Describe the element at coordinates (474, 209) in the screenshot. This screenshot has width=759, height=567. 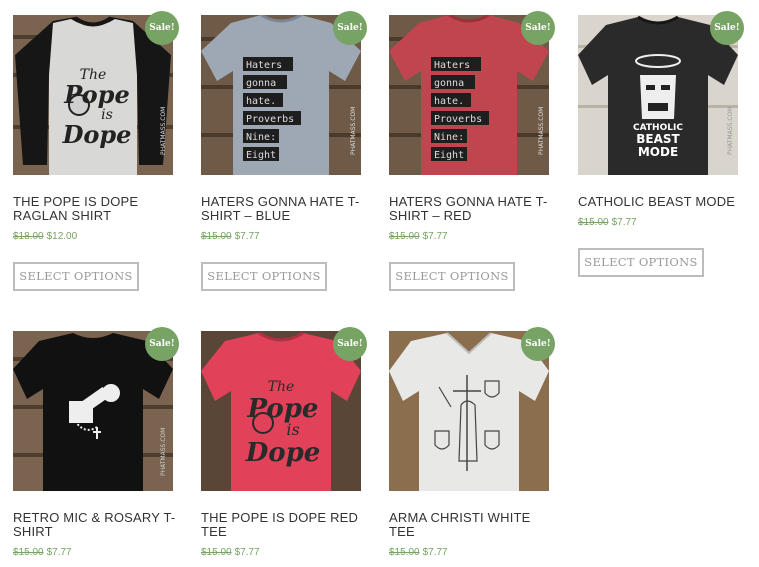
I see `product-title: HATERS GONNA HATE T-SHIRT – RED` at that location.